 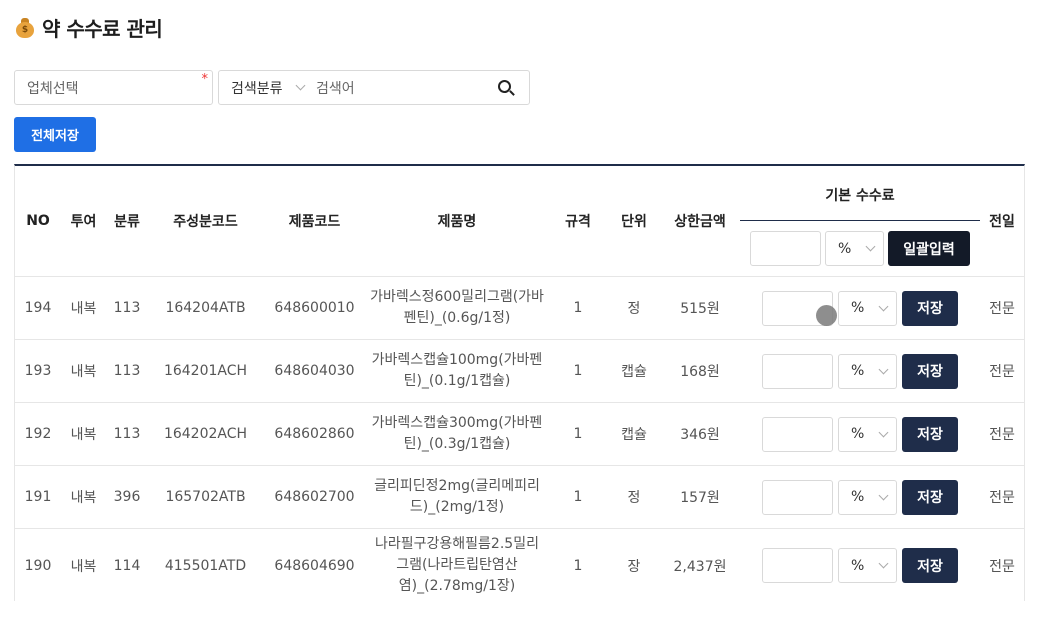 I want to click on company-select: 업체선택 *, so click(x=113, y=87).